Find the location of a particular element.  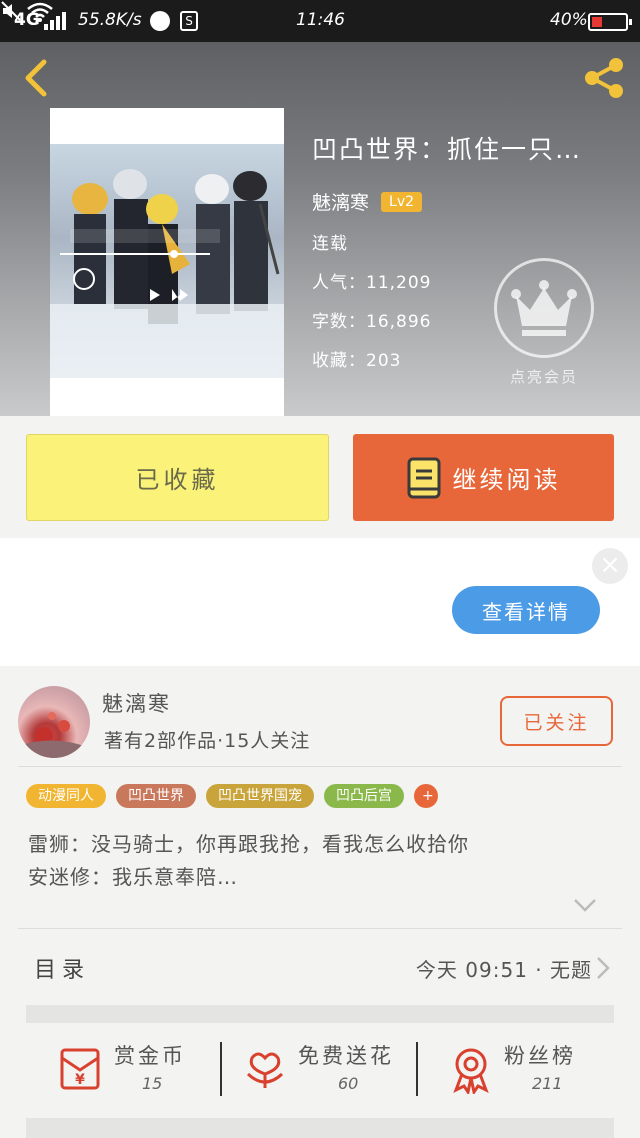

interaction-stats: ¥ 赏金币 15 免费送花 60 粉丝榜 211 is located at coordinates (320, 1071).